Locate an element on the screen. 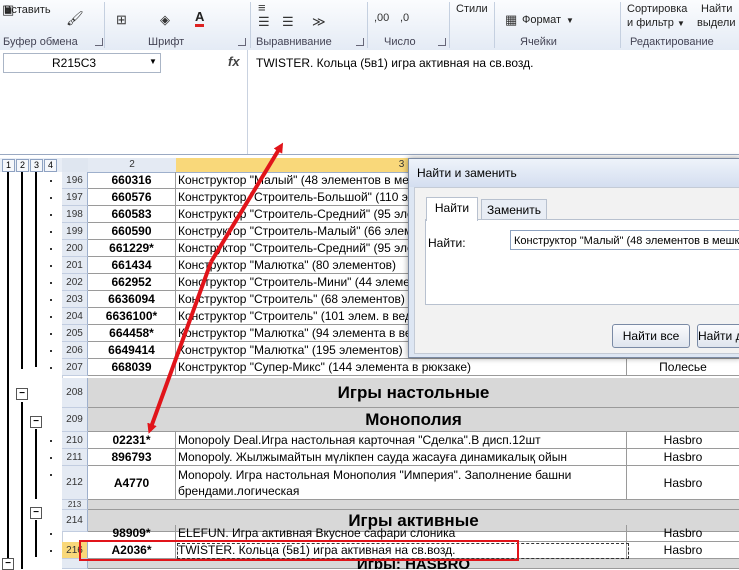 The width and height of the screenshot is (739, 570). tab-find: Найти is located at coordinates (452, 209).